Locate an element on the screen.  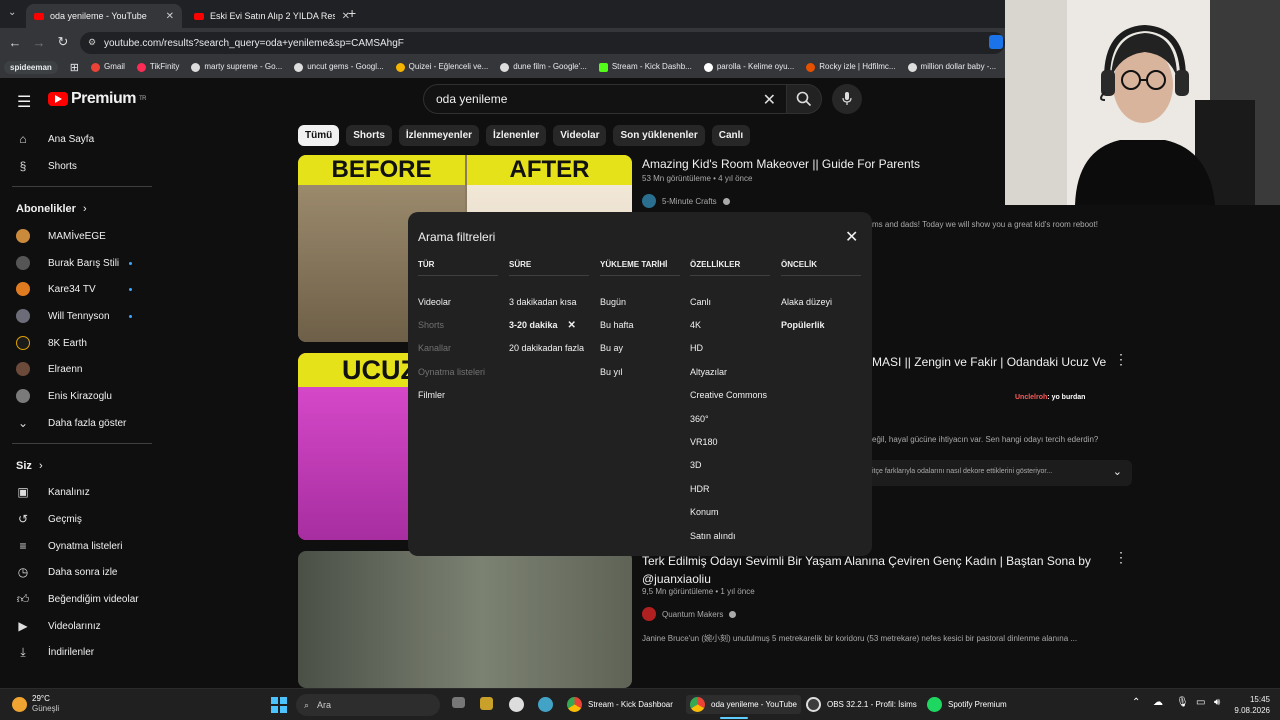
sidebar-sub-will: Will Tennyson is located at coordinates (63, 316).